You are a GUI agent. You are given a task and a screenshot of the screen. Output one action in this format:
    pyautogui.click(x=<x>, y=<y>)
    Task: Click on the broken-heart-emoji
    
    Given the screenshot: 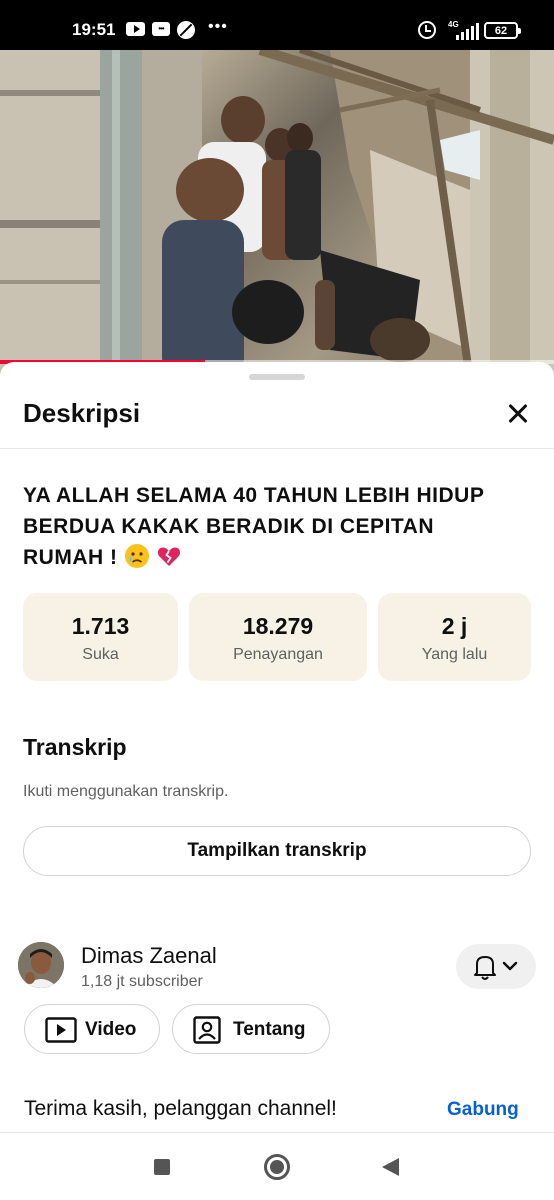 What is the action you would take?
    pyautogui.click(x=169, y=556)
    